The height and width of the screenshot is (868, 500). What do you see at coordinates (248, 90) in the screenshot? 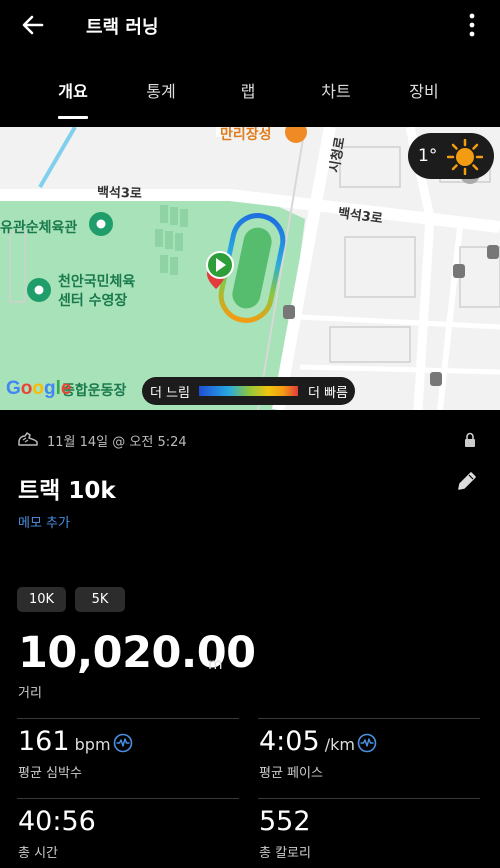
I see `tab-laps: 랩` at bounding box center [248, 90].